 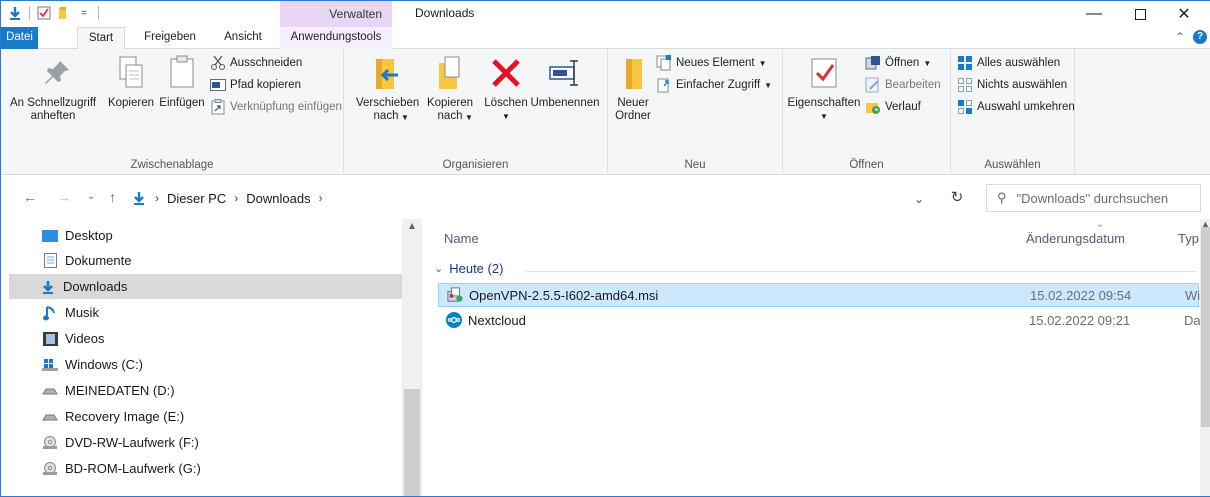 I want to click on nextcloud-icon, so click(x=454, y=320).